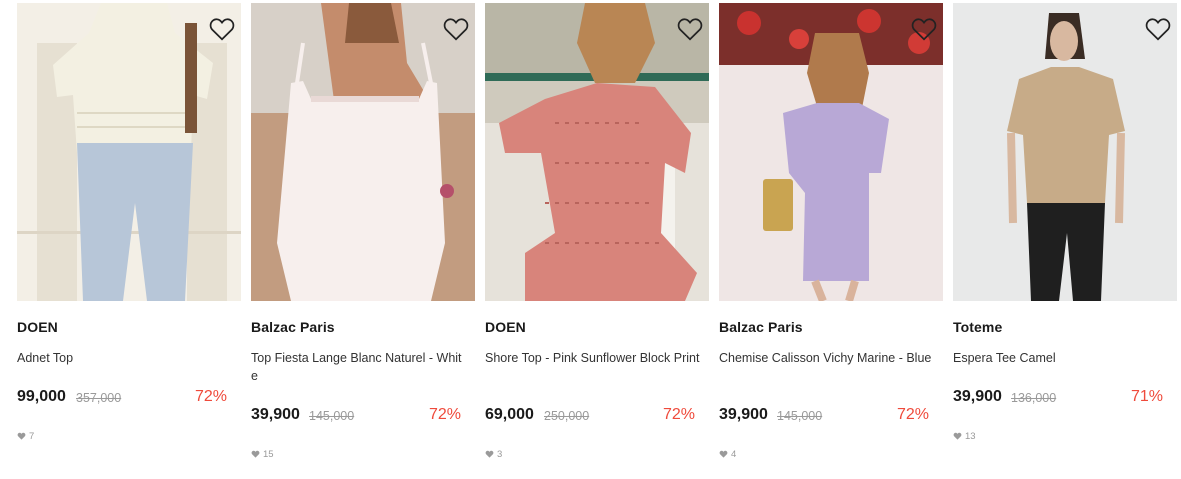 Image resolution: width=1181 pixels, height=479 pixels. Describe the element at coordinates (597, 417) in the screenshot. I see `price-row: 69,000 250,000 72%` at that location.